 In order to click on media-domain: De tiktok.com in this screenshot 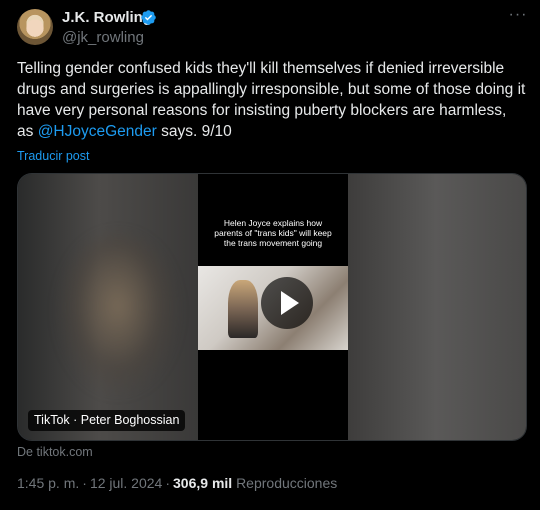, I will do `click(55, 452)`.